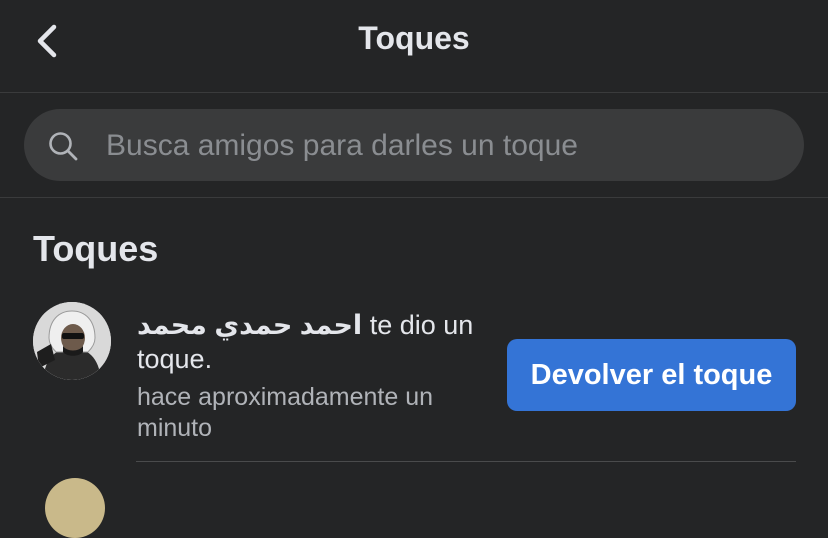 This screenshot has height=538, width=828. What do you see at coordinates (414, 38) in the screenshot?
I see `page-title: Toques` at bounding box center [414, 38].